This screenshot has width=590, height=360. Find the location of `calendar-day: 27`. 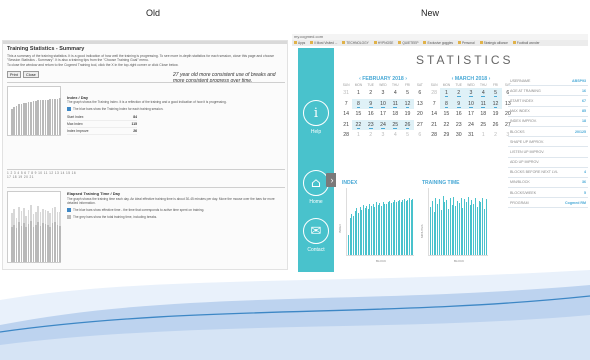

calendar-day: 27 is located at coordinates (420, 125).